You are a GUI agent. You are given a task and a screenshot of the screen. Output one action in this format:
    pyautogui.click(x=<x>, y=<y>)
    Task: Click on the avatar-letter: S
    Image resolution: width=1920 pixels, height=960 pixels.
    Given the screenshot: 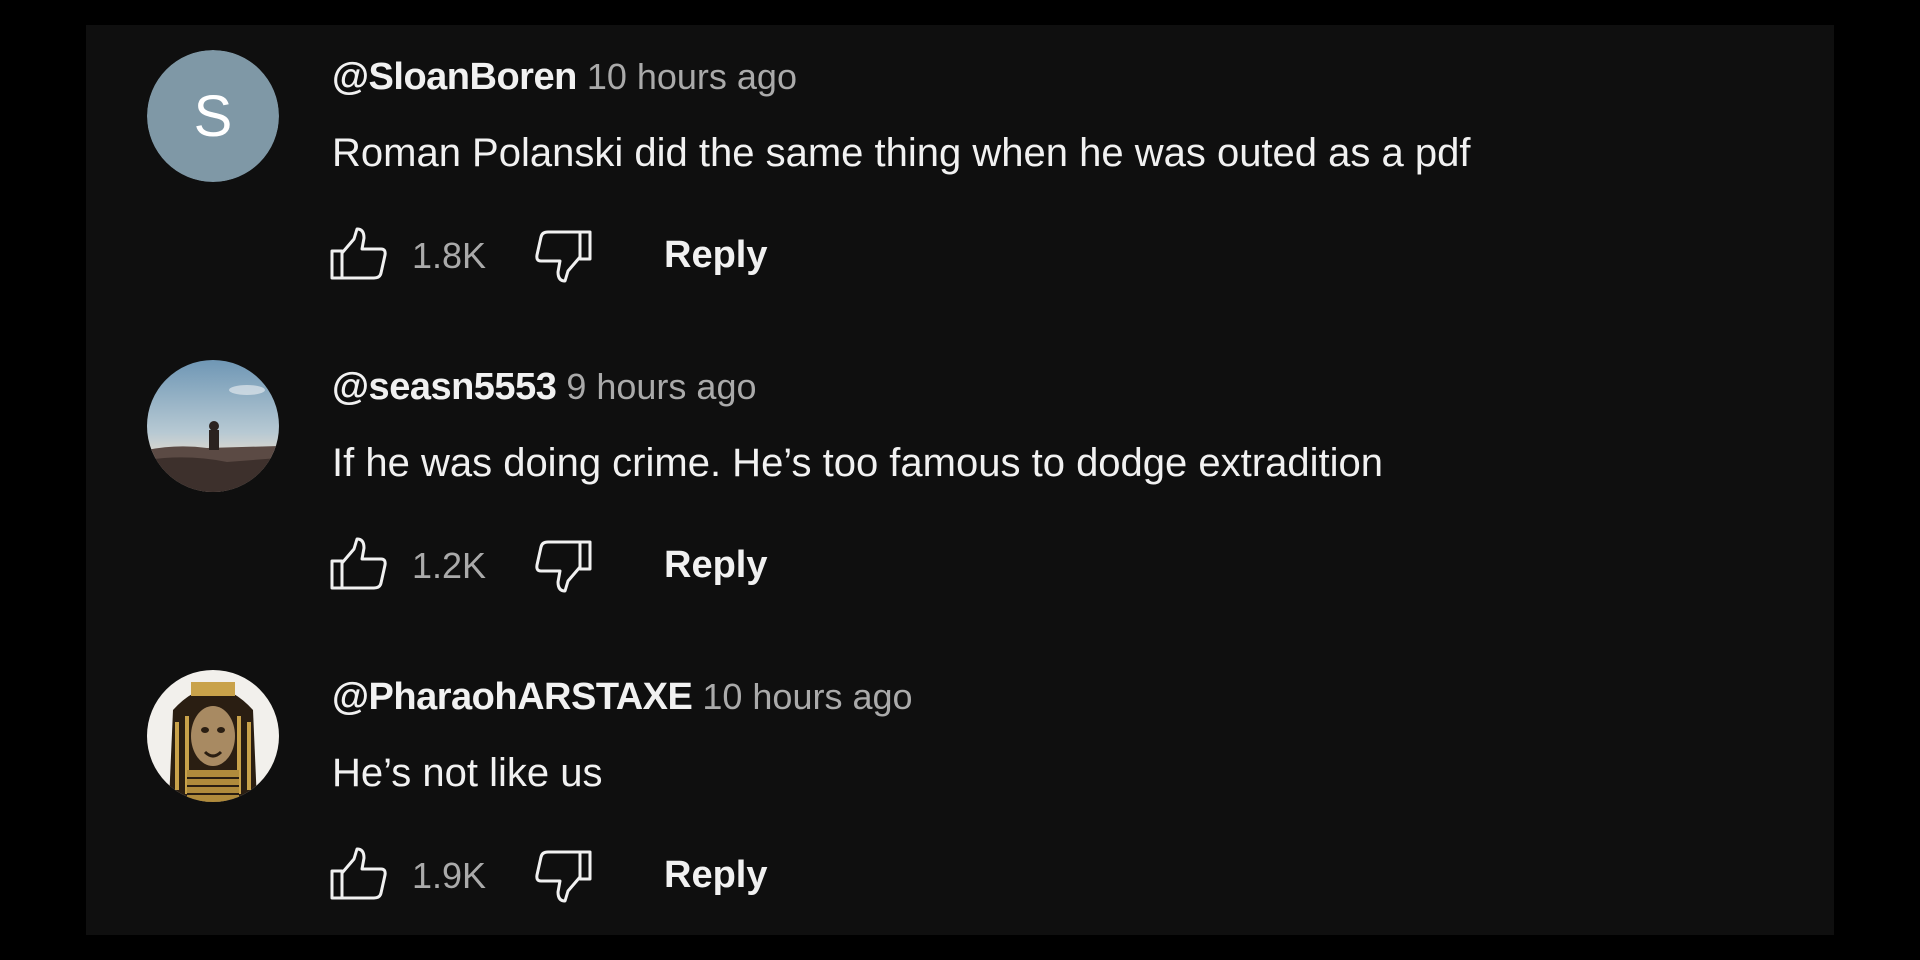 What is the action you would take?
    pyautogui.click(x=213, y=116)
    